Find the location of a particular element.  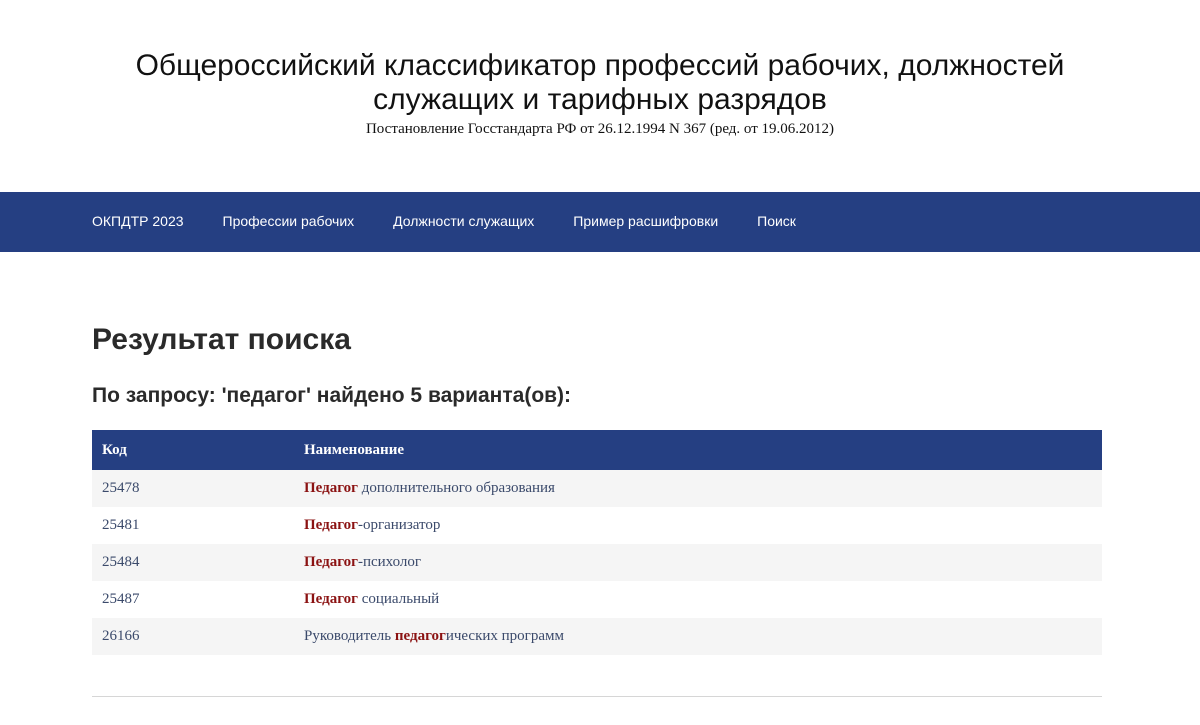

nav-link-employee-positions: Должности служащих is located at coordinates (463, 221).